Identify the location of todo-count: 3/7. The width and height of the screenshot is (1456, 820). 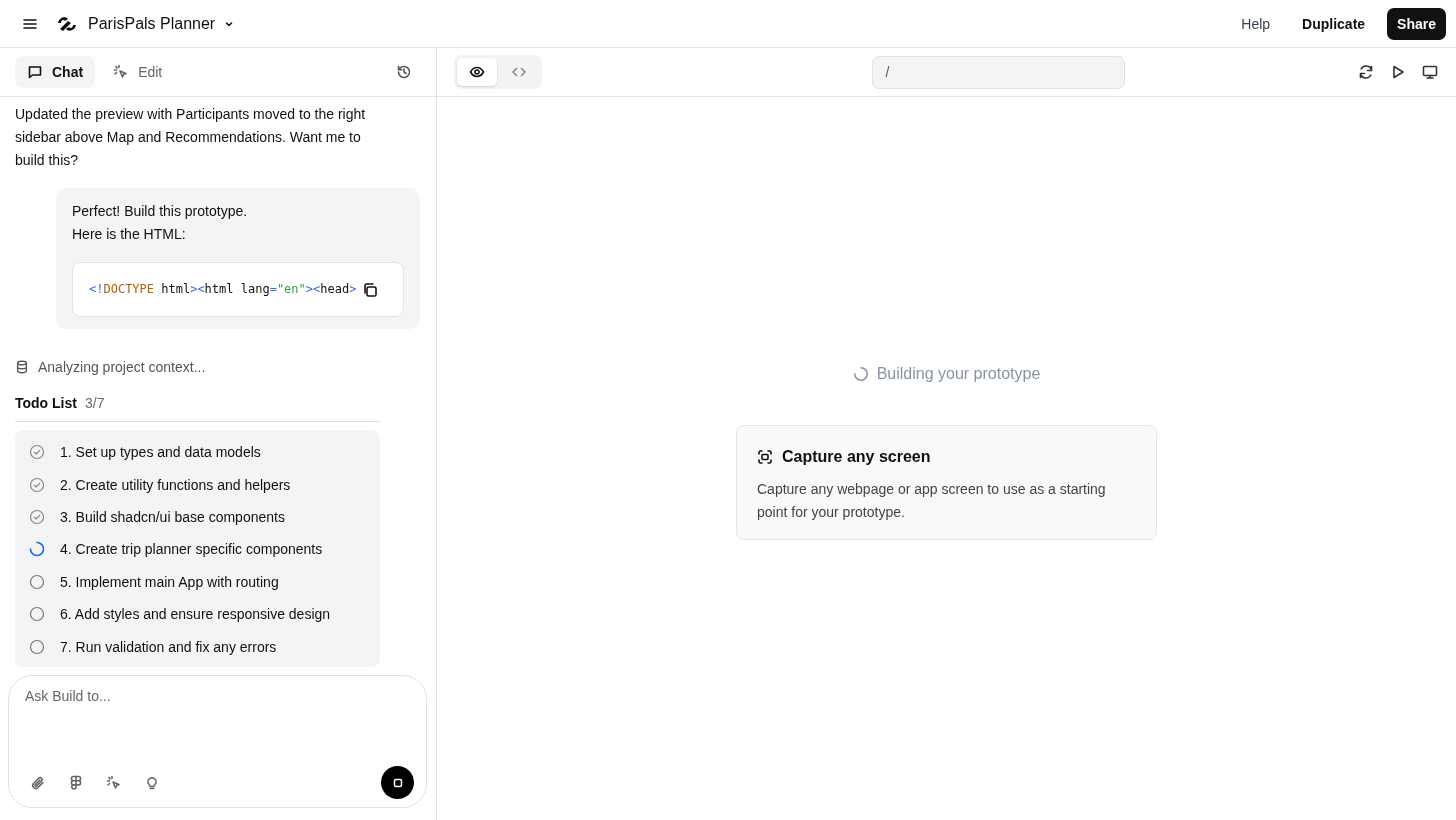
(94, 403).